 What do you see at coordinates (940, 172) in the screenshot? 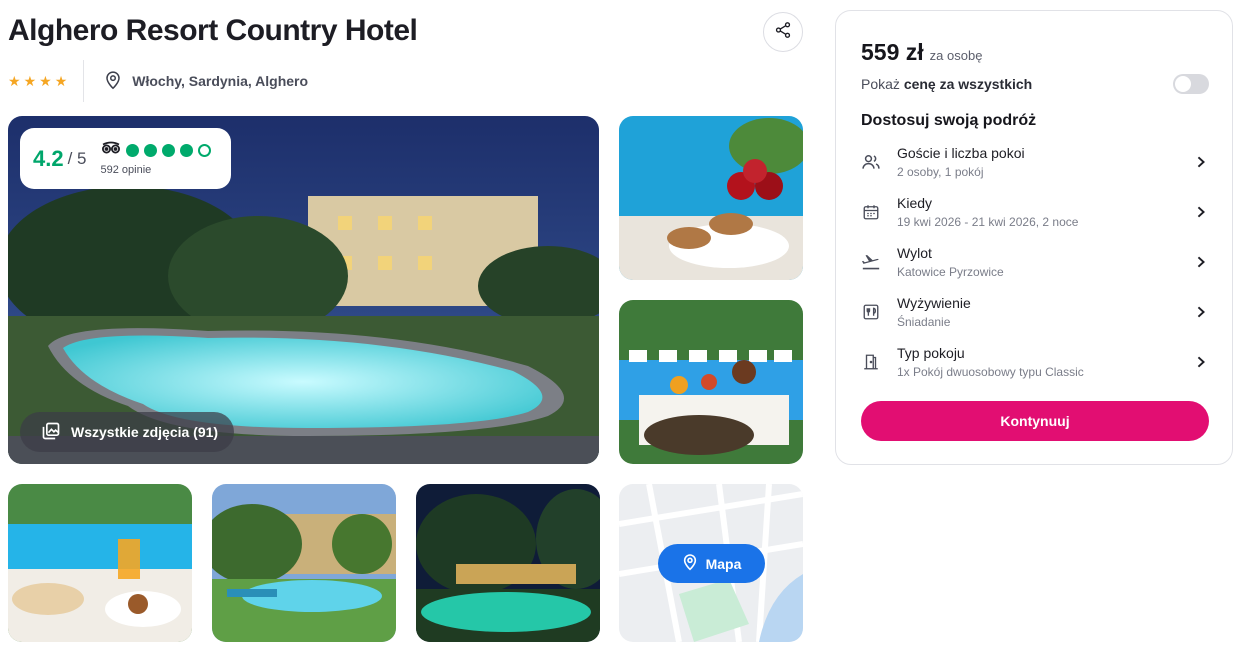
I see `option-value: 2 osoby, 1 pokój` at bounding box center [940, 172].